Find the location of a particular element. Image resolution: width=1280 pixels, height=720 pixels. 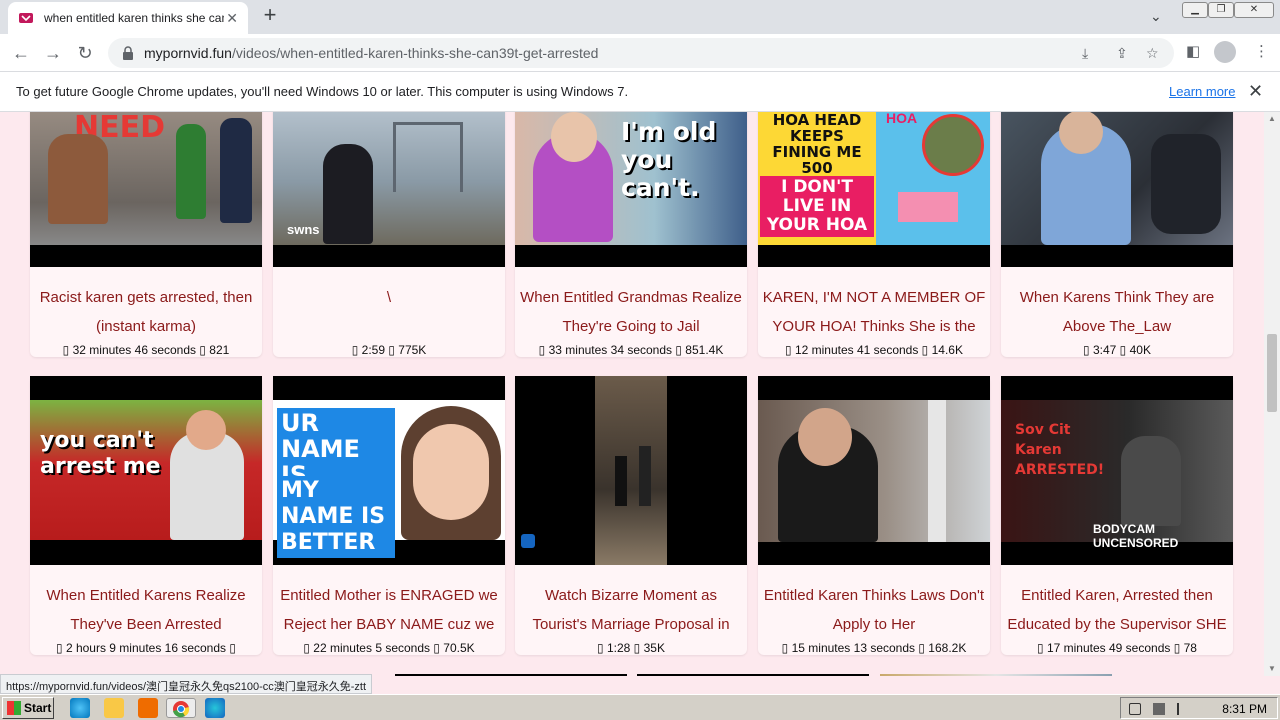

video-thumbnail: you can't arrest me is located at coordinates (146, 470).